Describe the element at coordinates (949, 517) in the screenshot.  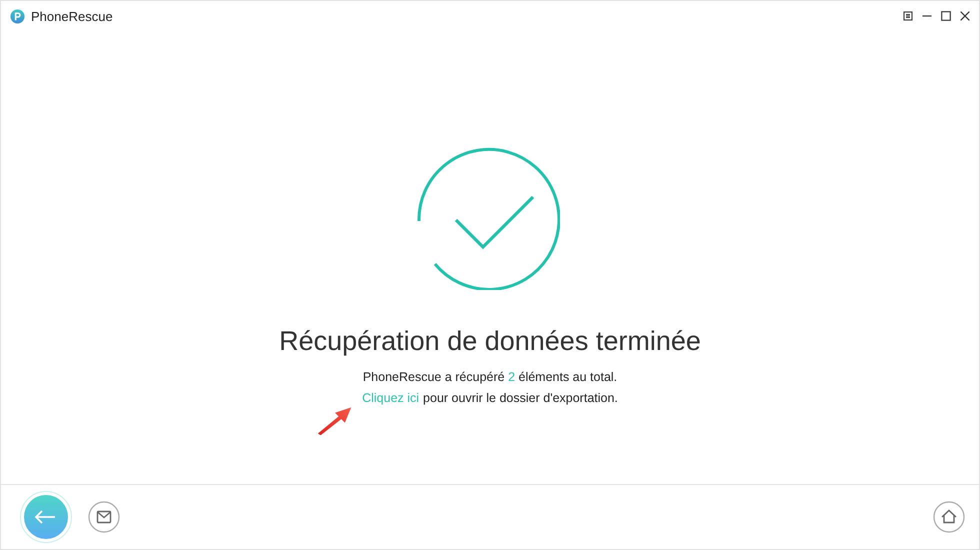
I see `home-icon` at that location.